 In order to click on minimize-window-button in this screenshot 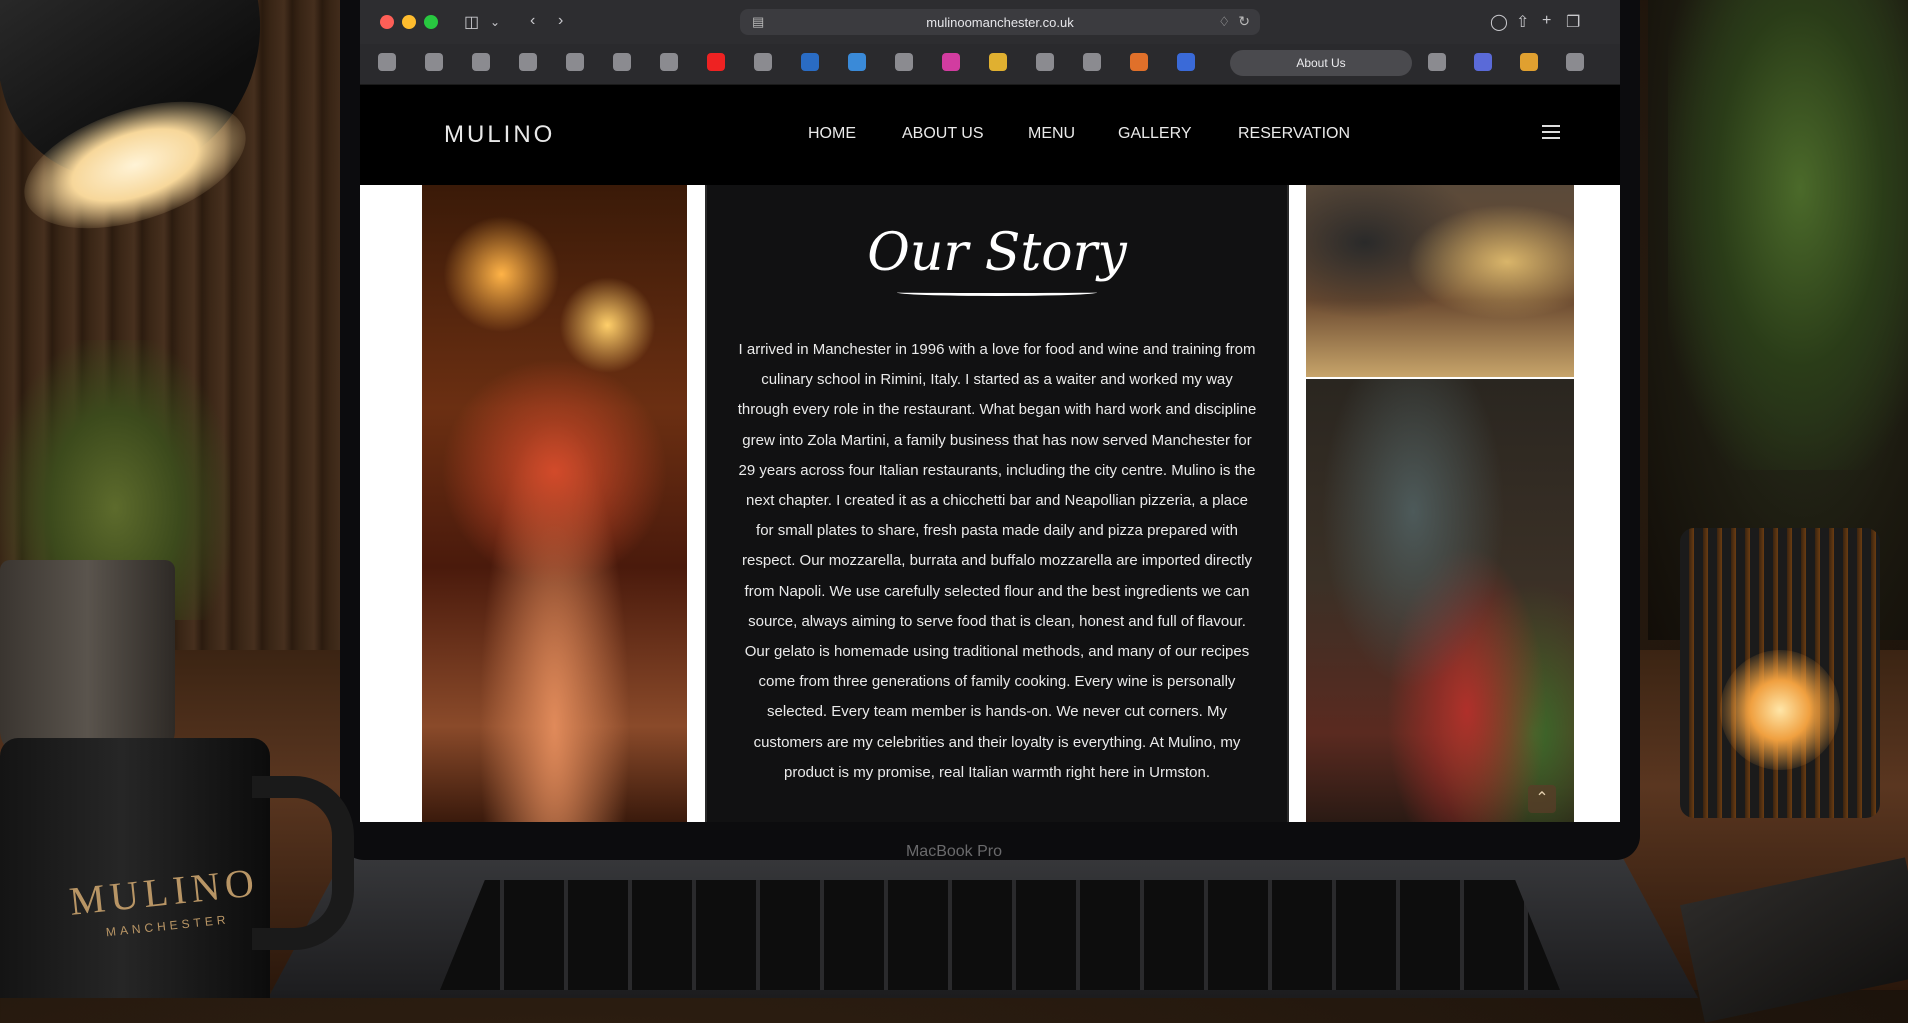, I will do `click(409, 22)`.